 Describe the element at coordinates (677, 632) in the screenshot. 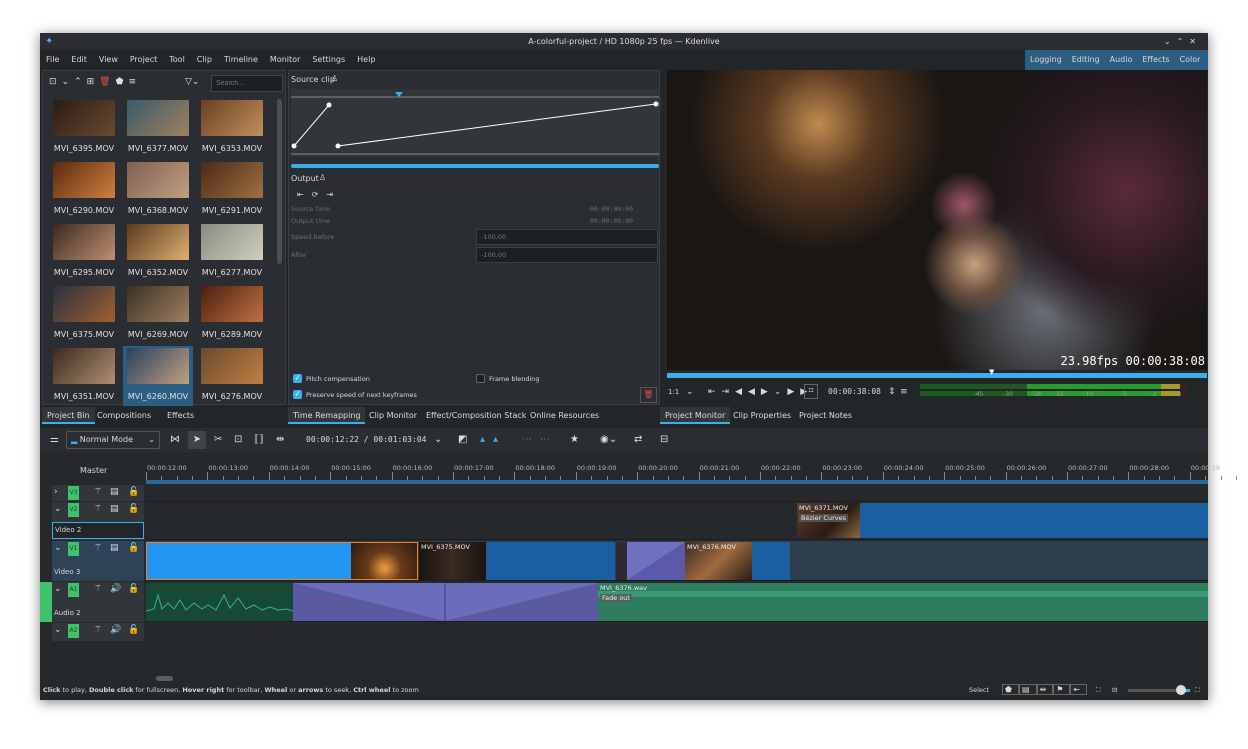

I see `track-a2` at that location.